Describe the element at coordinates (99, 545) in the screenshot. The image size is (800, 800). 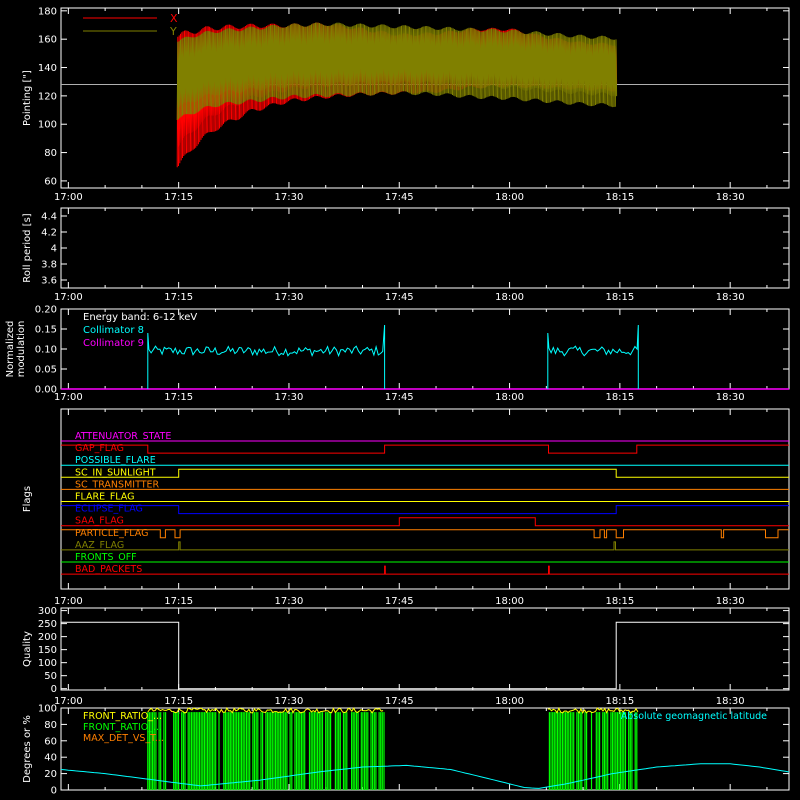
I see `flag-label-aaz-flag: AAZ_FLAG` at that location.